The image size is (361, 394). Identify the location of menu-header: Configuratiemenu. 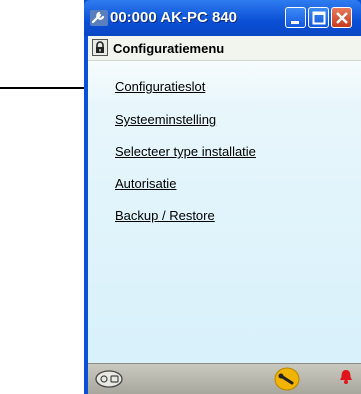
(224, 48).